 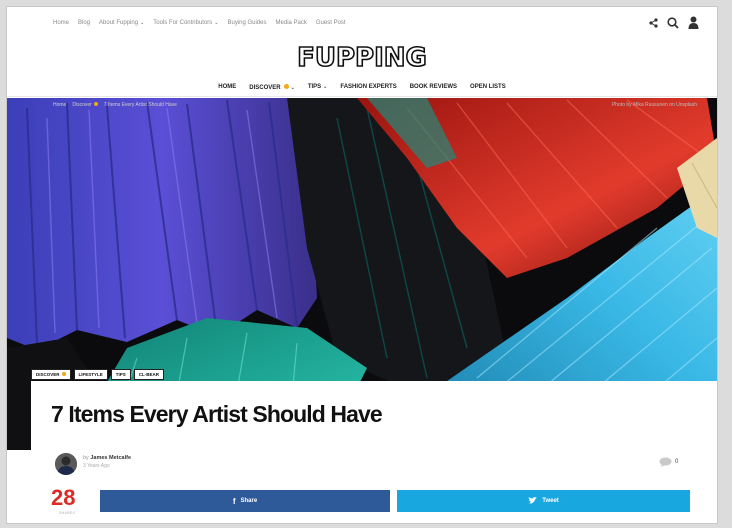 What do you see at coordinates (314, 87) in the screenshot?
I see `main-nav-label: TIPS` at bounding box center [314, 87].